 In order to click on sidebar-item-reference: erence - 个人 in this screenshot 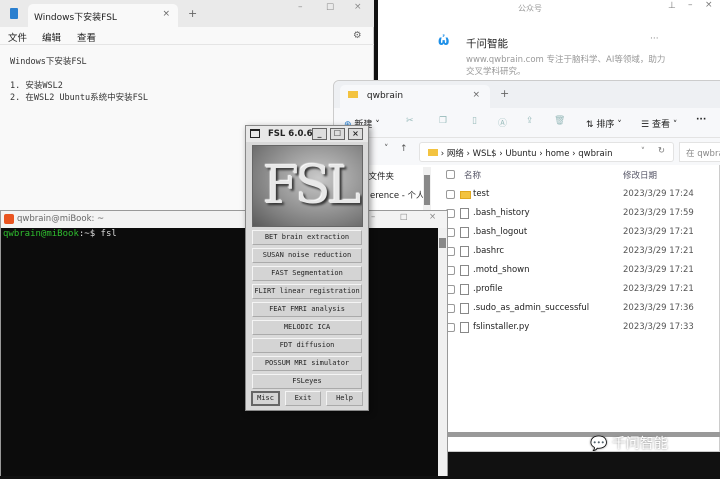, I will do `click(397, 195)`.